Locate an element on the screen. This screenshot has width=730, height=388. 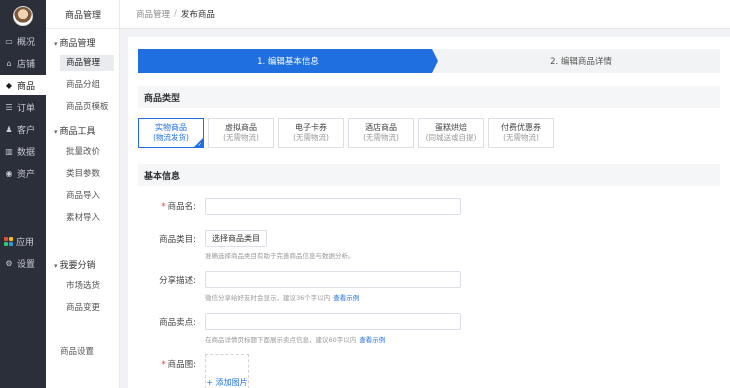
overview-icon: ▭ is located at coordinates (9, 41).